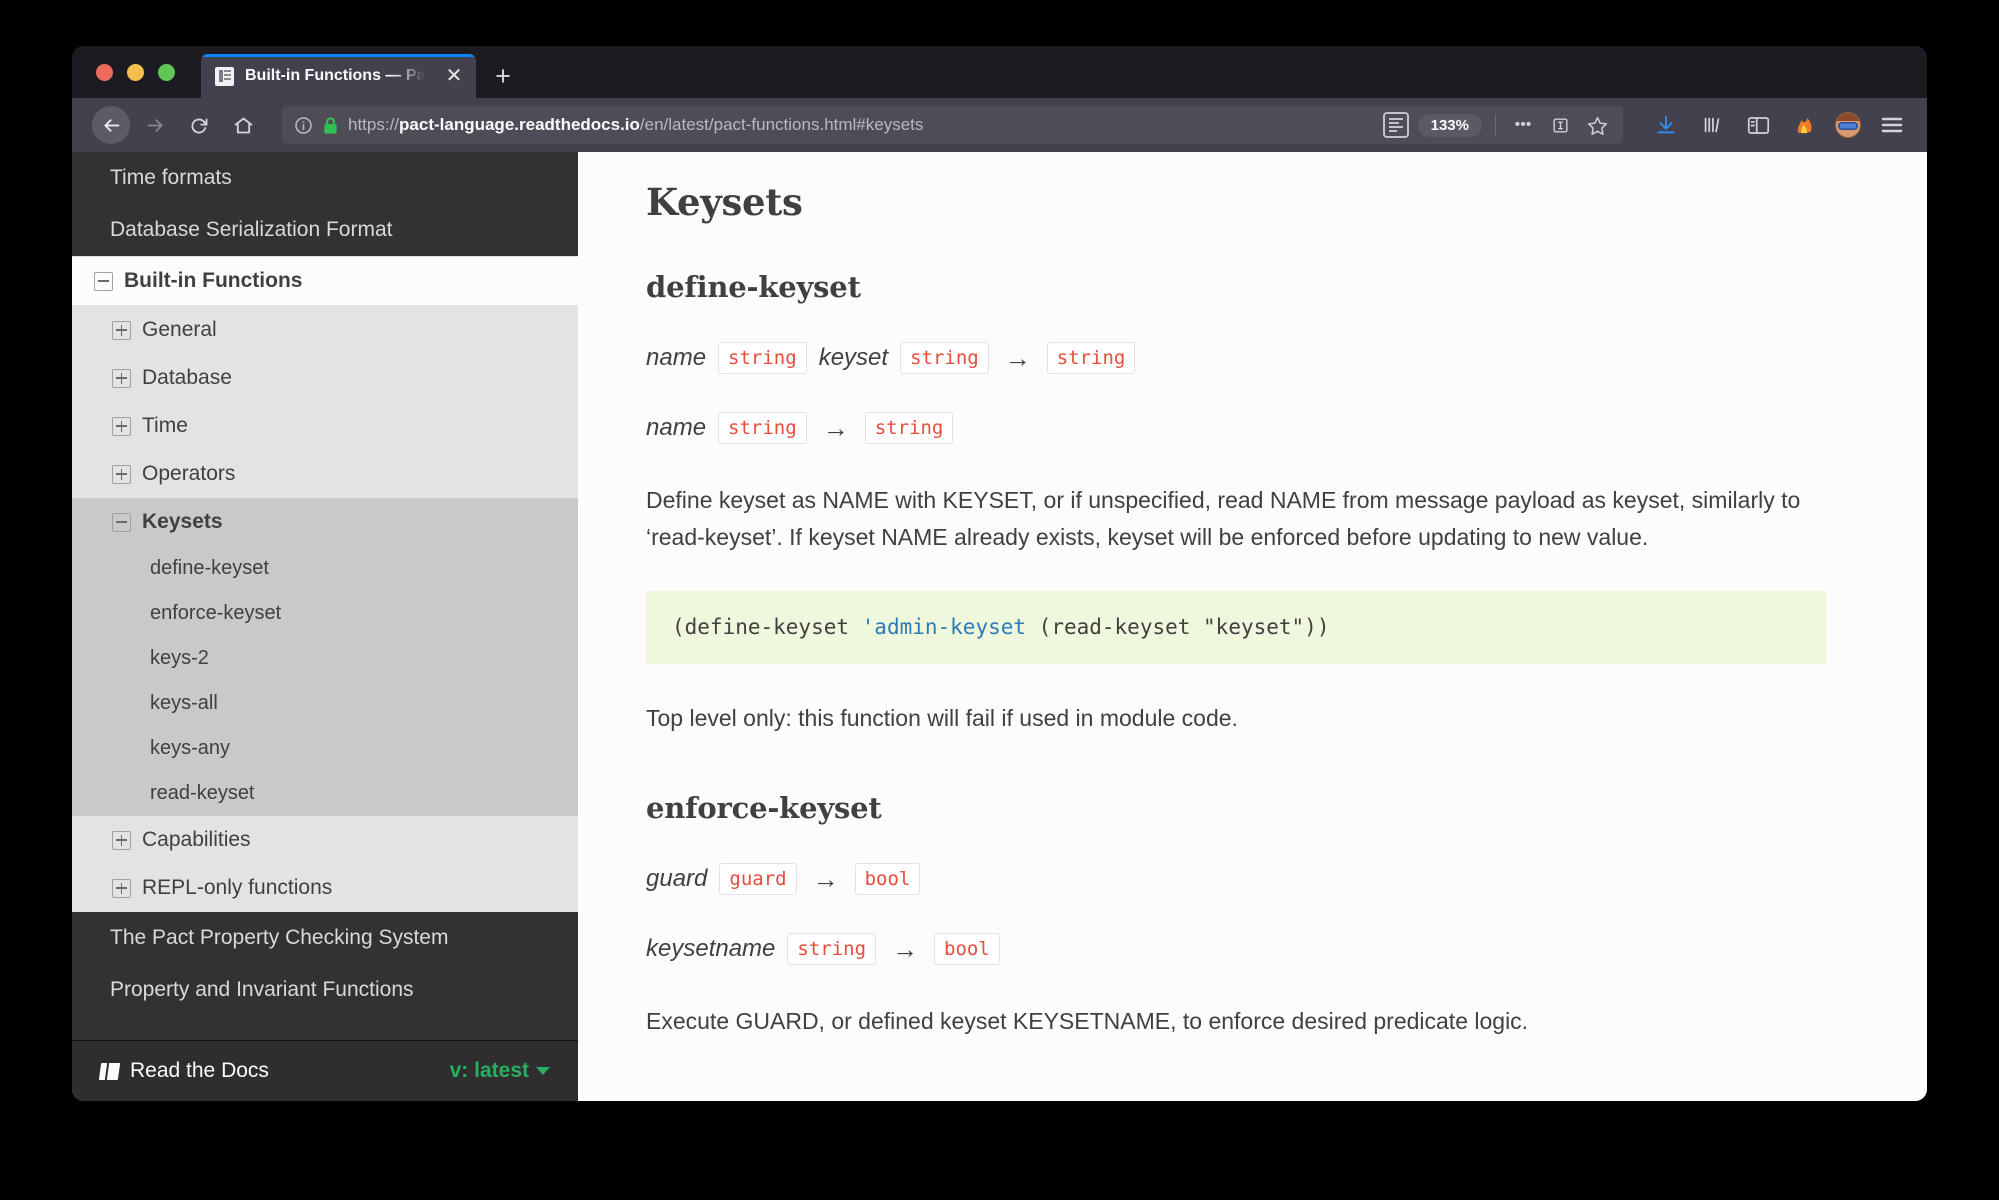 The height and width of the screenshot is (1200, 1999). I want to click on reload-icon, so click(199, 125).